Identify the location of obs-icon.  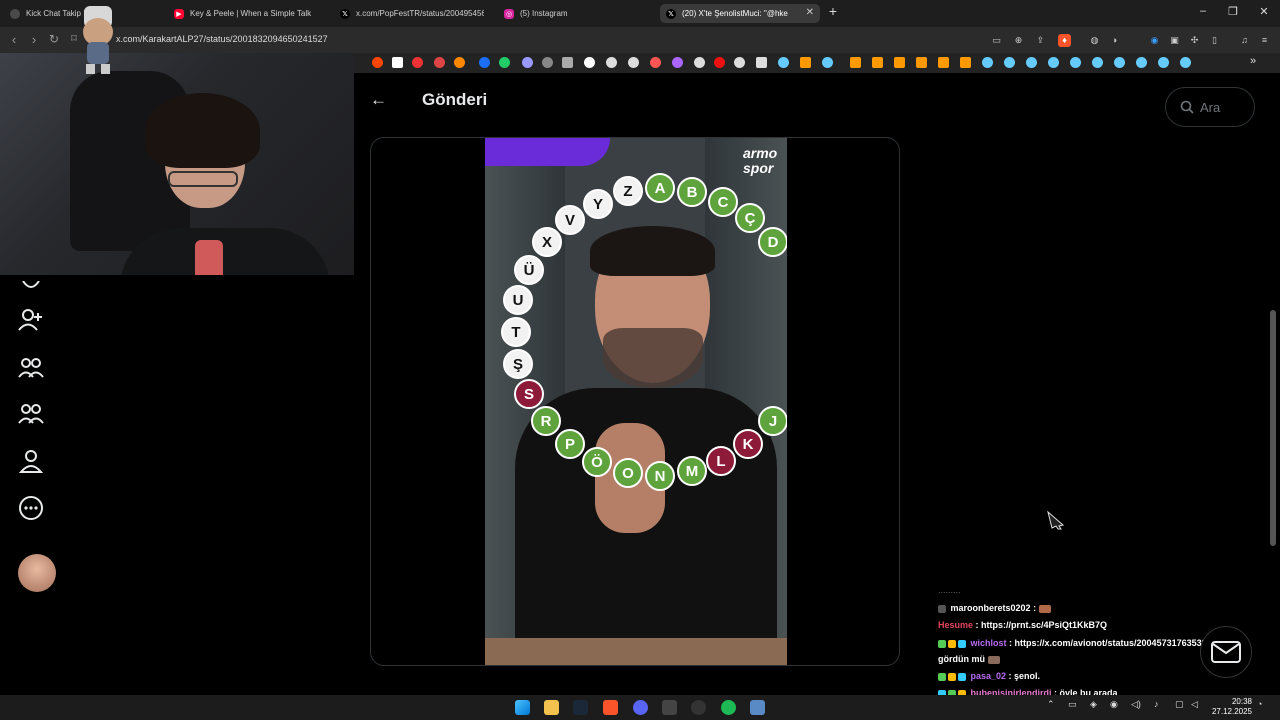
(698, 707).